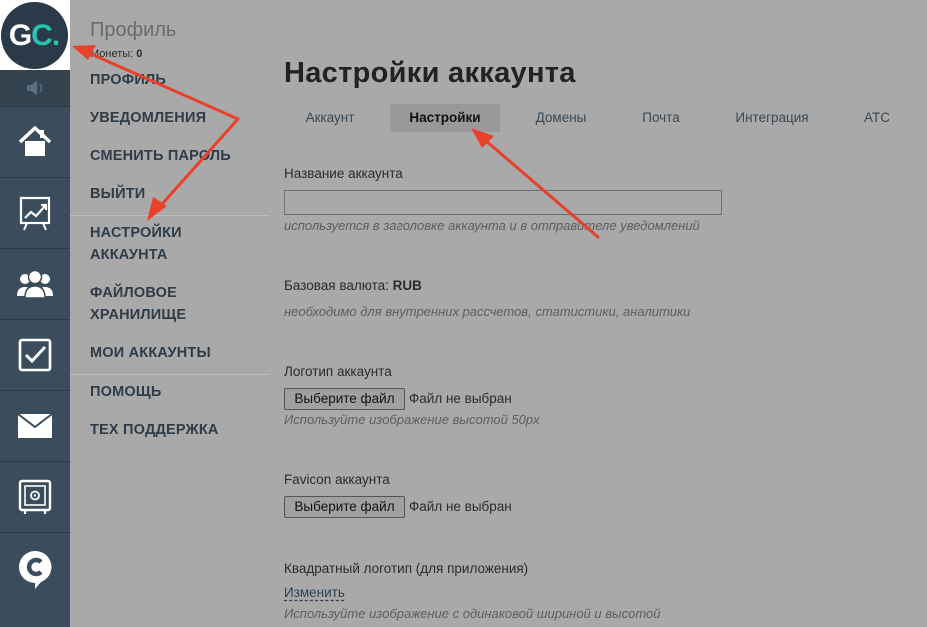 The width and height of the screenshot is (927, 627). What do you see at coordinates (35, 354) in the screenshot?
I see `checkbox-icon` at bounding box center [35, 354].